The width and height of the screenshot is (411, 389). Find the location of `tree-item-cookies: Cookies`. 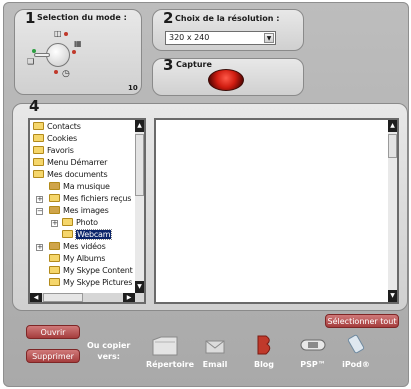

tree-item-cookies: Cookies is located at coordinates (55, 139).